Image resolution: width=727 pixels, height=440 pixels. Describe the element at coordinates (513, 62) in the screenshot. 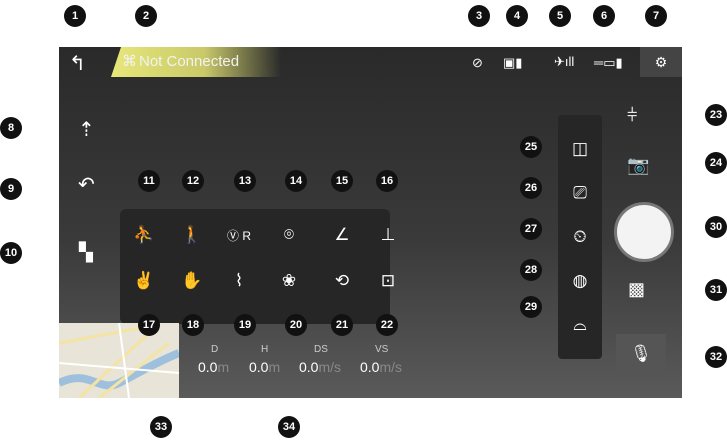

I see `remote-controller-signal-icon: ▣▮` at that location.